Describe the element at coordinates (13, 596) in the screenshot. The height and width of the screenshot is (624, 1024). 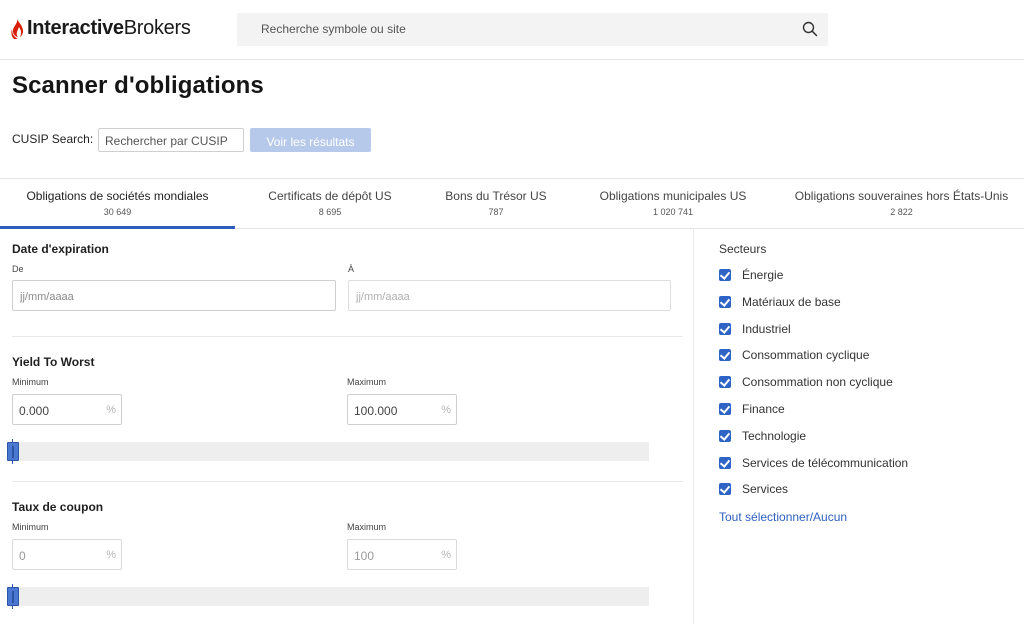
I see `coupon-slider-handle` at that location.